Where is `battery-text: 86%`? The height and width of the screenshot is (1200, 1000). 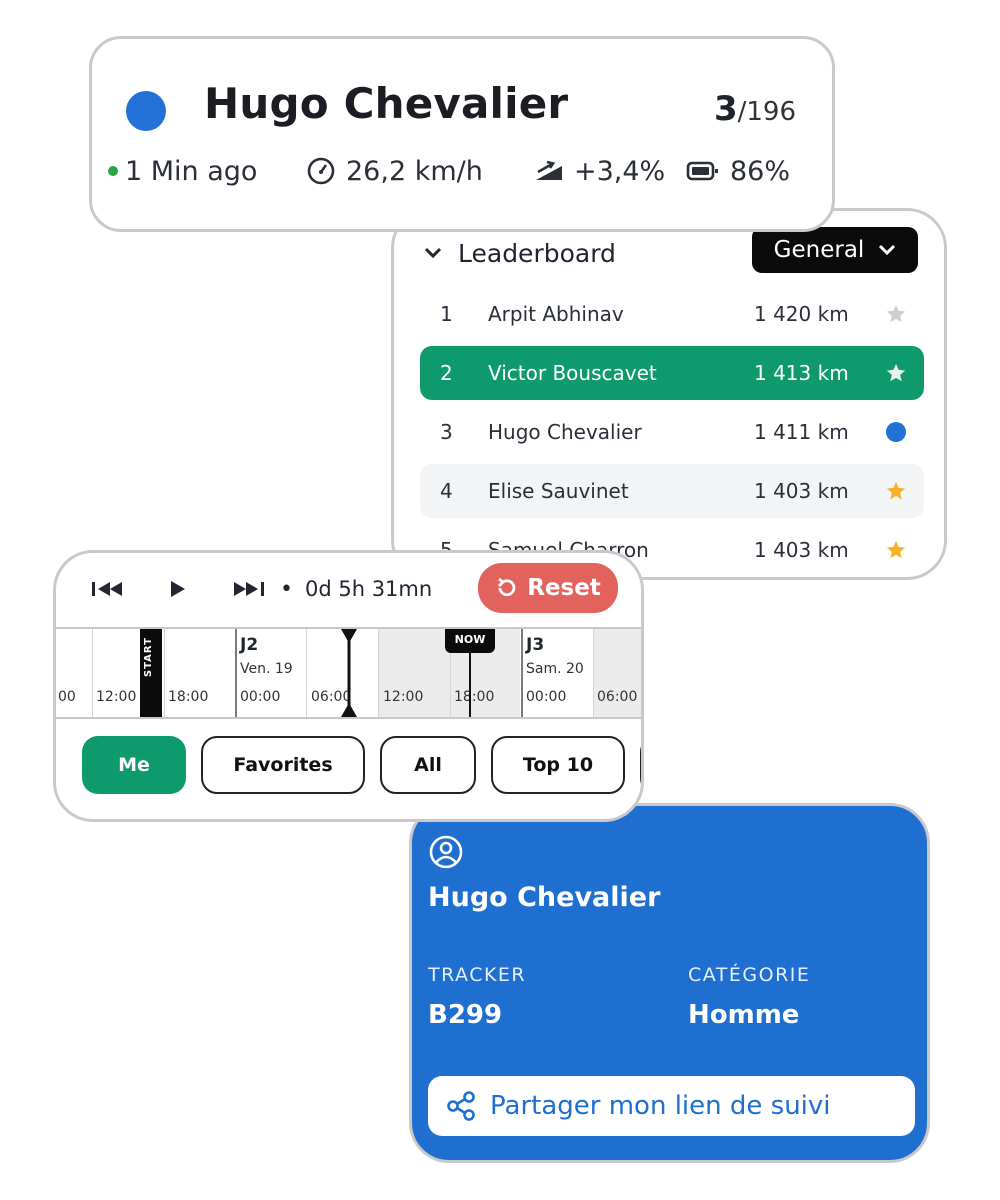 battery-text: 86% is located at coordinates (760, 171).